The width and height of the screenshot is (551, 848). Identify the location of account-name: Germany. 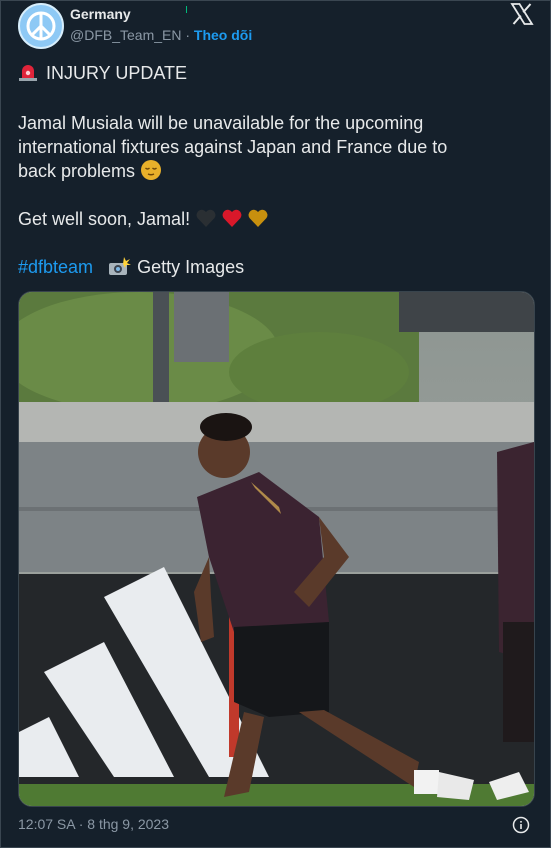
(100, 14).